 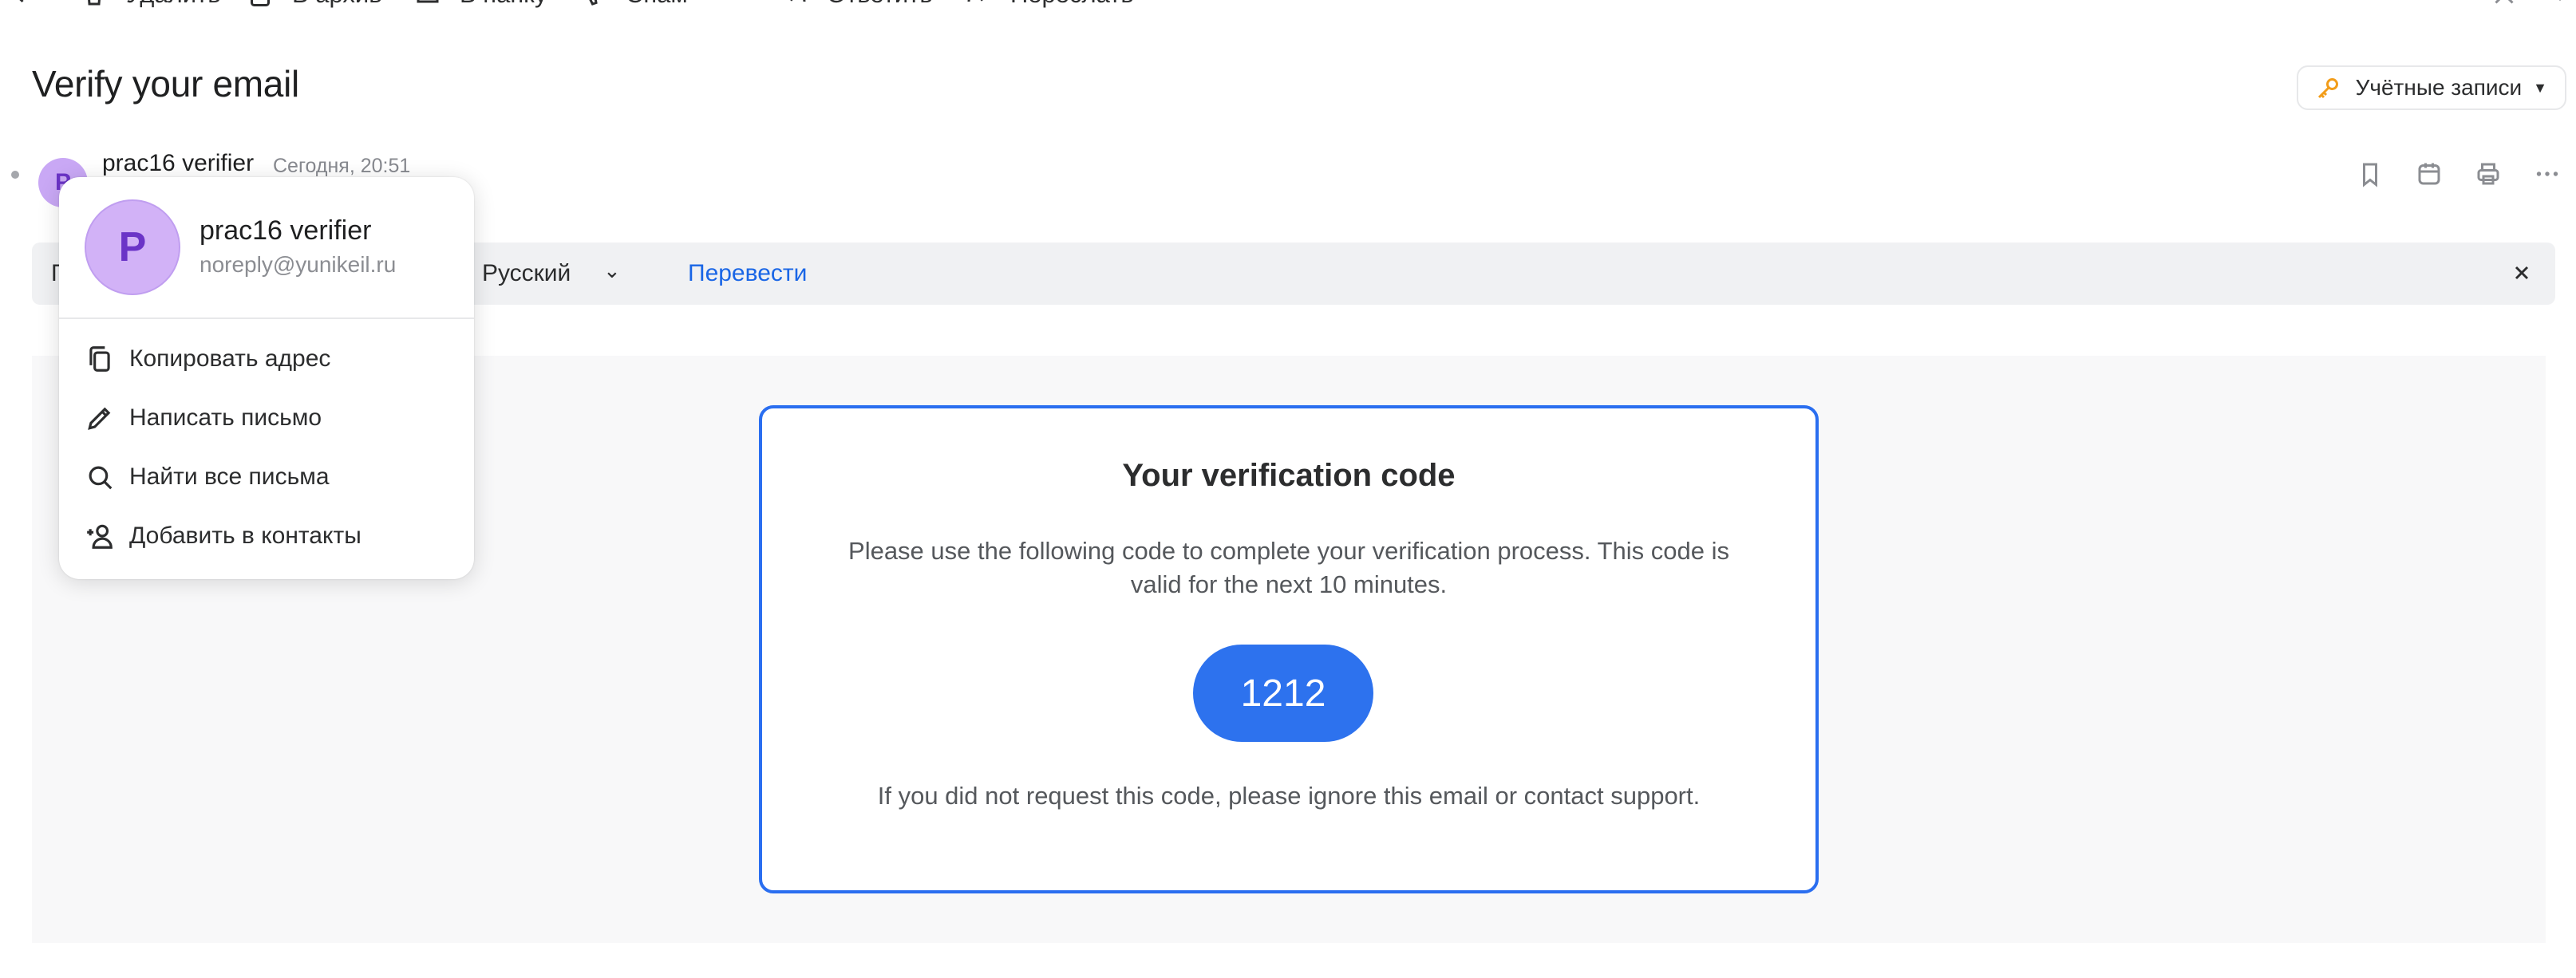 I want to click on reply-icon, so click(x=798, y=1).